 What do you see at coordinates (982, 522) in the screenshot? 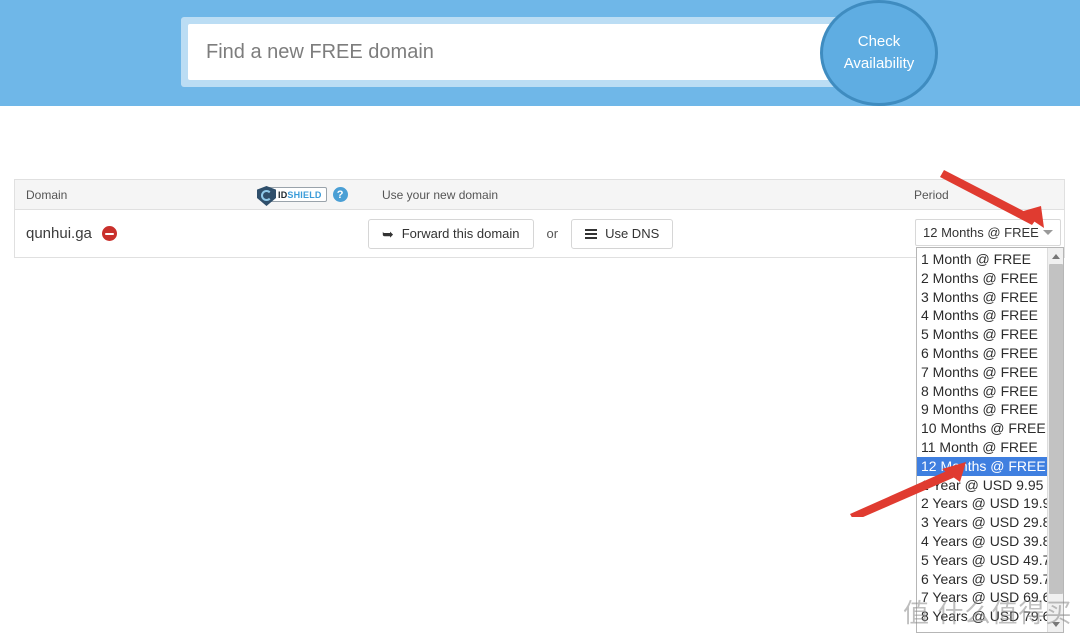
I see `dropdown-option: 3 Years @ USD 29.85` at bounding box center [982, 522].